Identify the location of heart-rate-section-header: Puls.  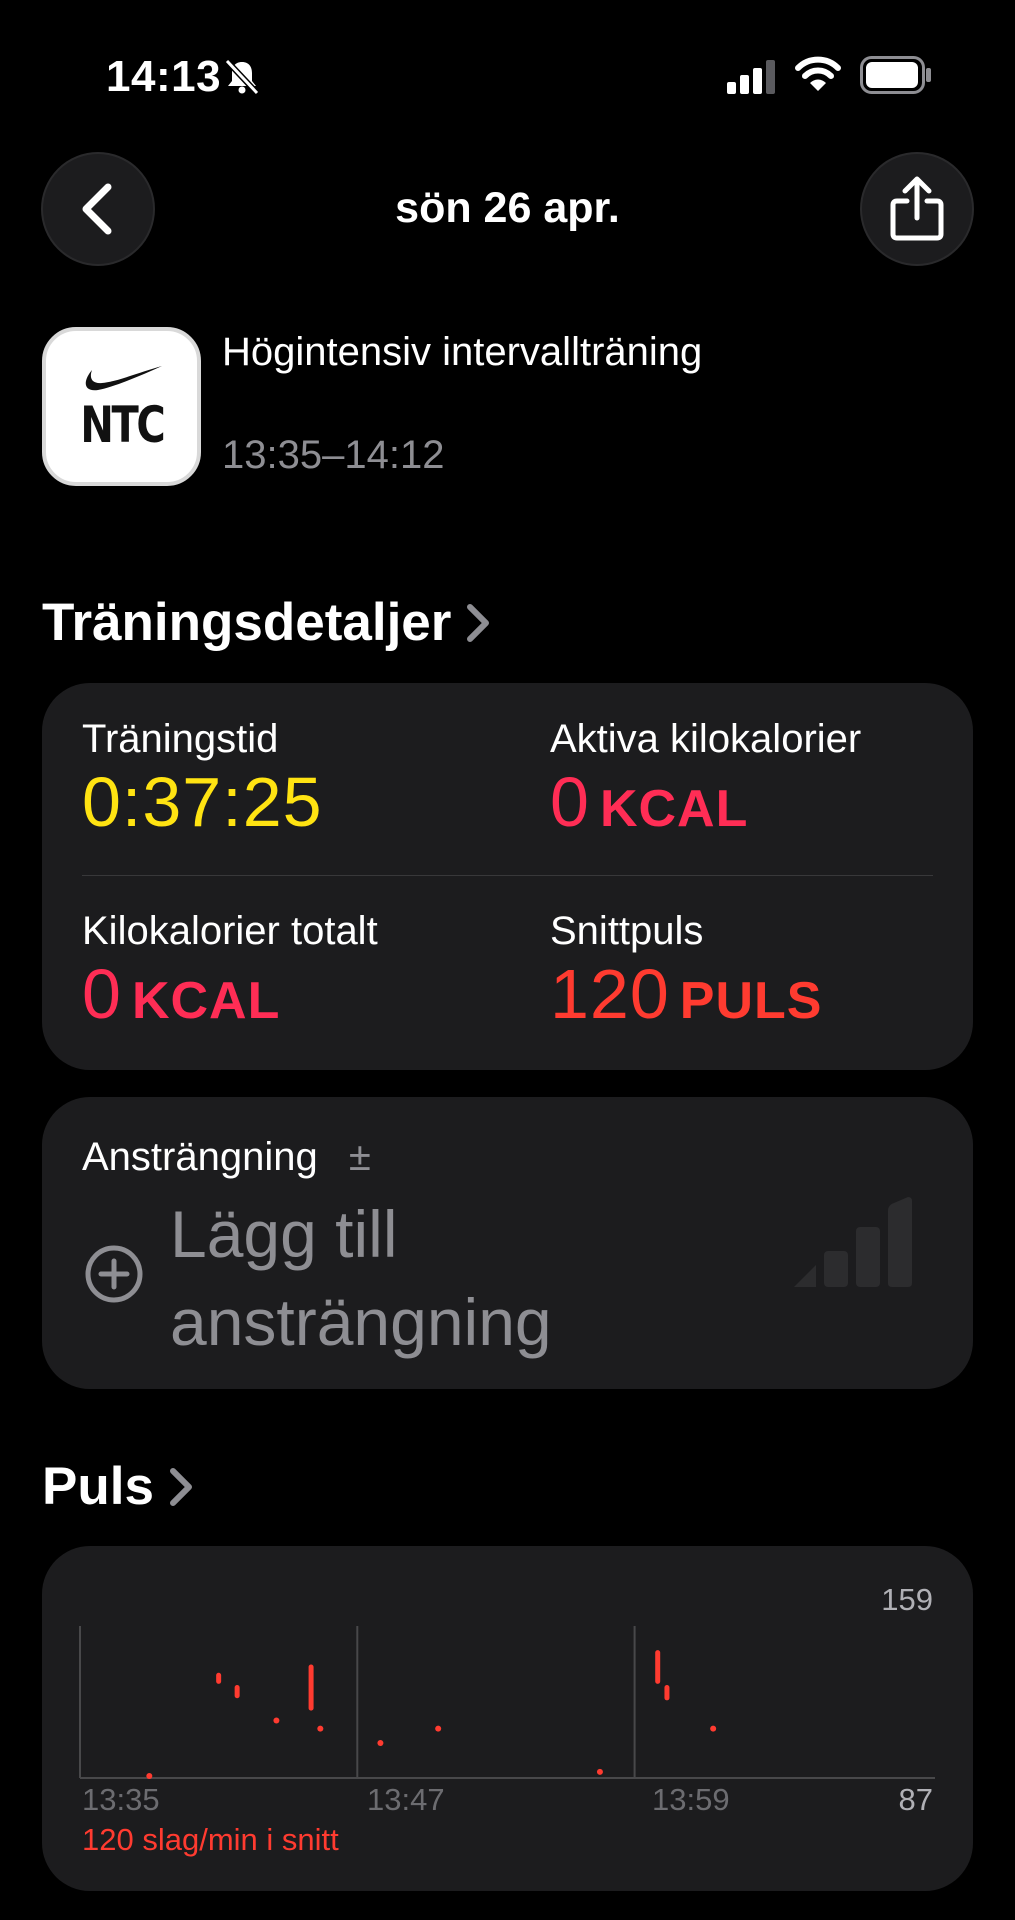
(118, 1486).